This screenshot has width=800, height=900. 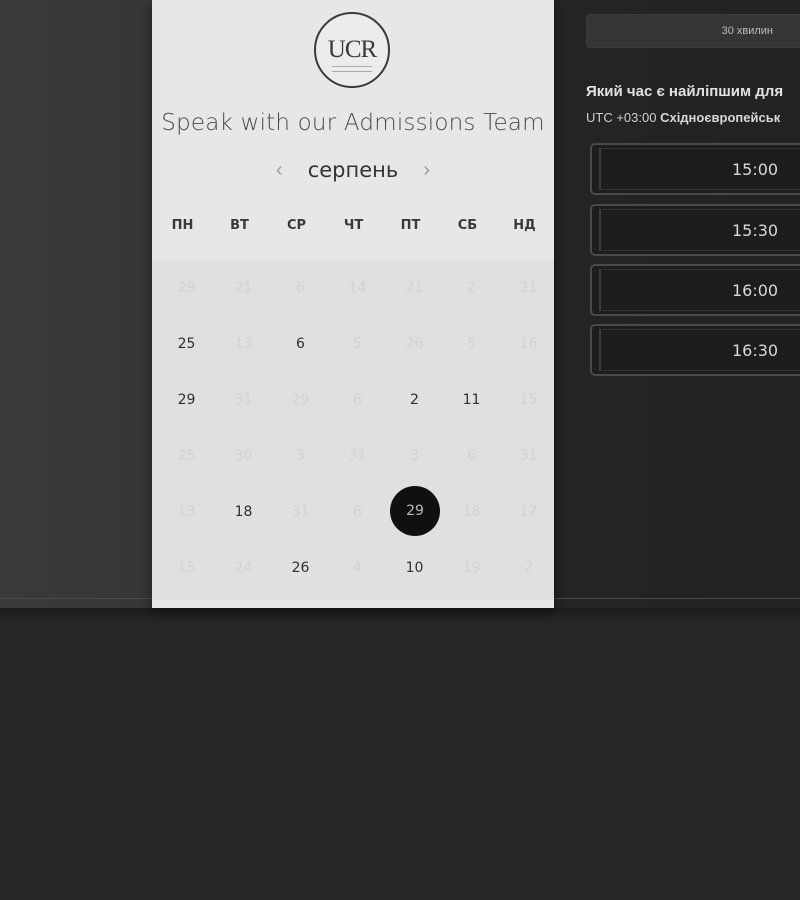 I want to click on timezone-name: Східноєвропейськ, so click(x=720, y=117).